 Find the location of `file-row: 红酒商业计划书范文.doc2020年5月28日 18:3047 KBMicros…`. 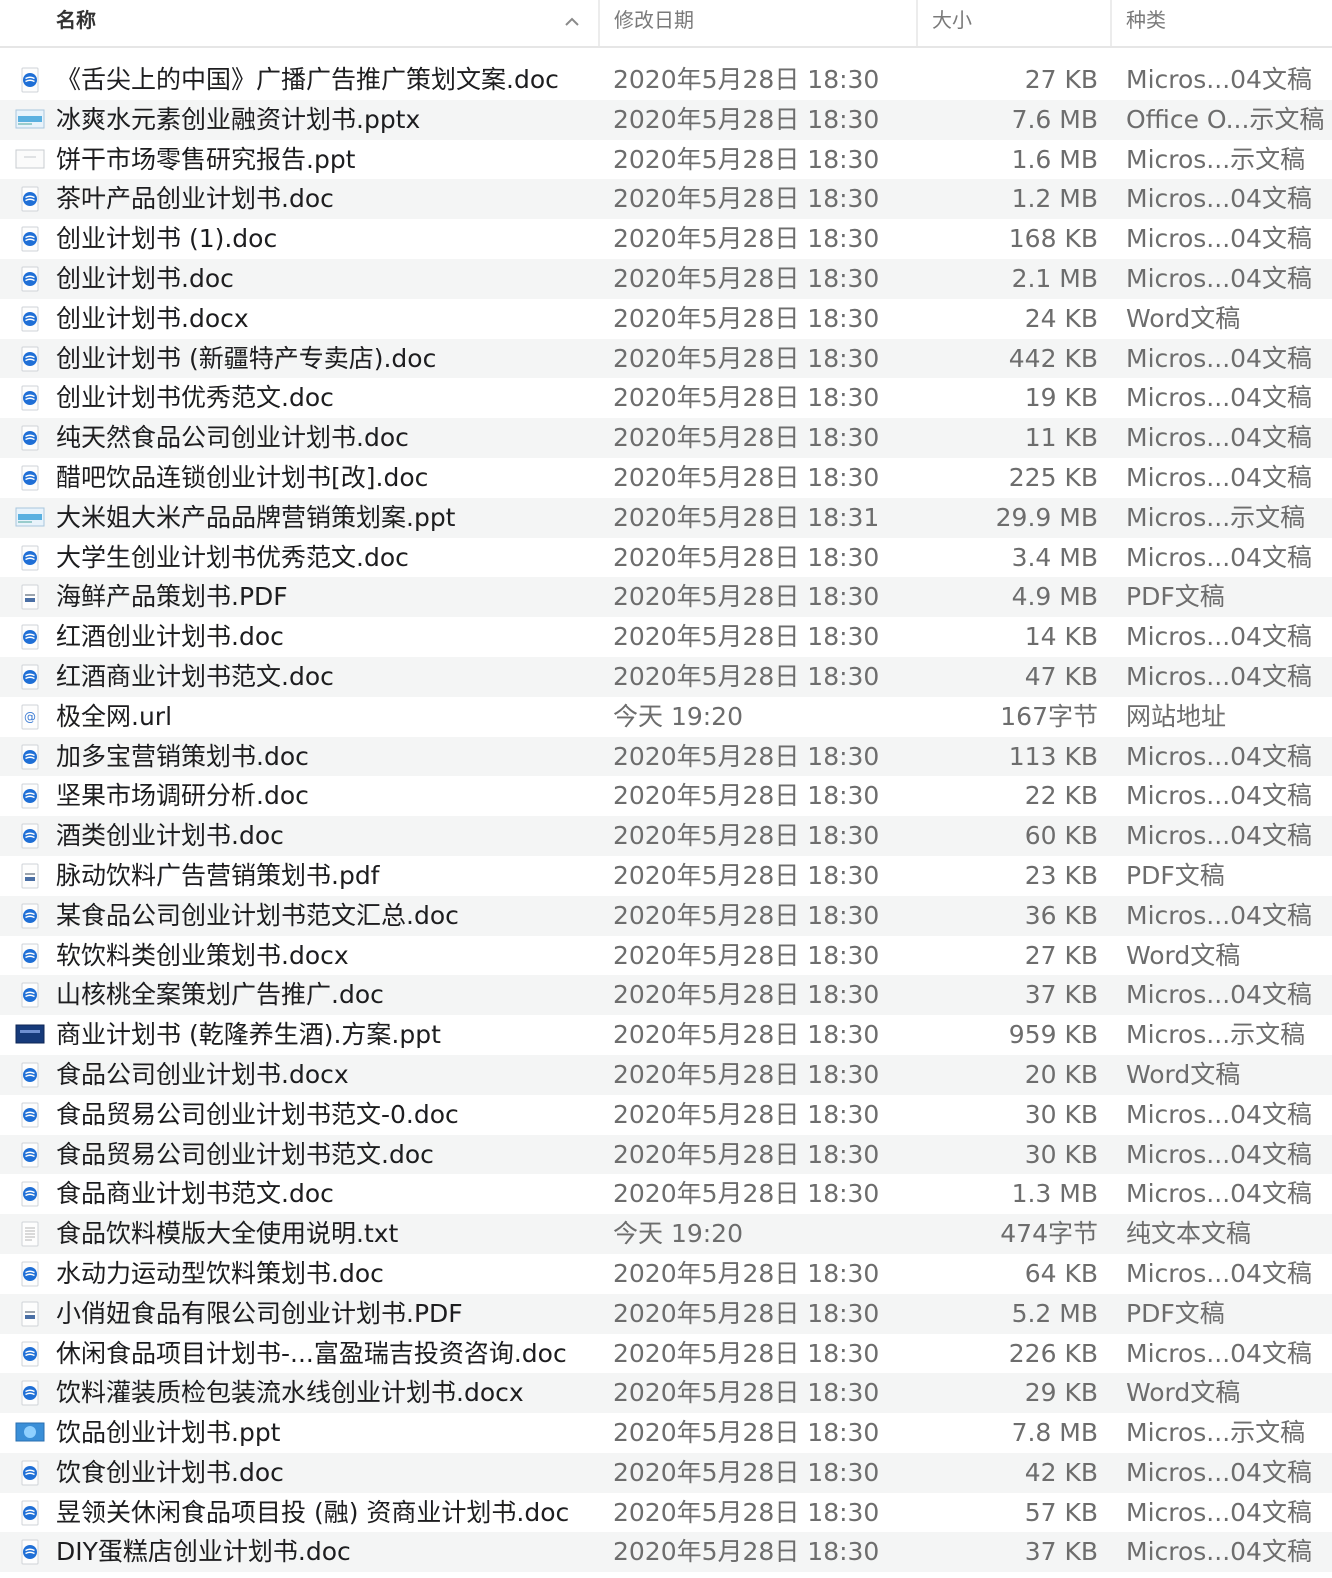

file-row: 红酒商业计划书范文.doc2020年5月28日 18:3047 KBMicros… is located at coordinates (666, 677).